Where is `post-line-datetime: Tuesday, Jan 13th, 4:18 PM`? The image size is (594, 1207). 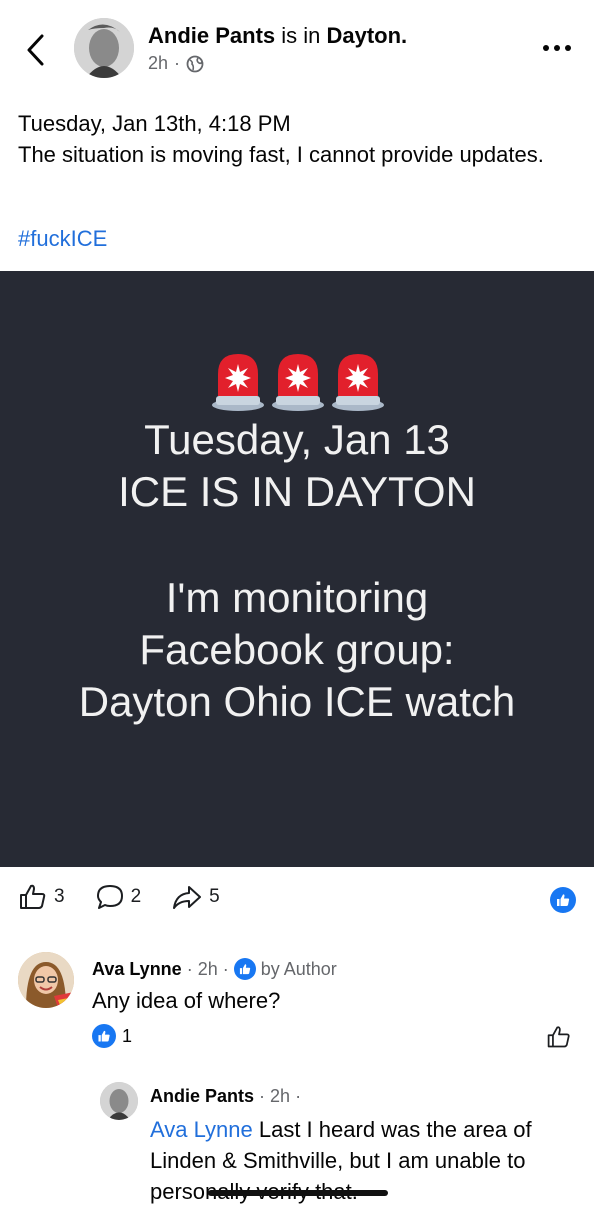
post-line-datetime: Tuesday, Jan 13th, 4:18 PM is located at coordinates (154, 123).